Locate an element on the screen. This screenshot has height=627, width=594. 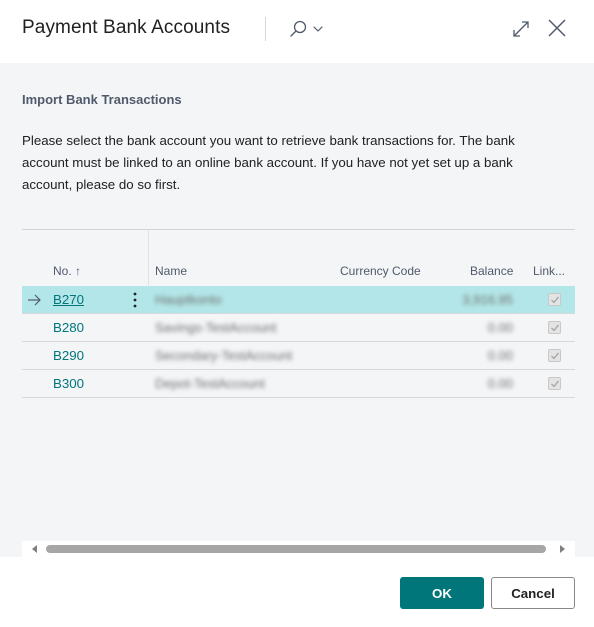
scroll-left-icon is located at coordinates (35, 549).